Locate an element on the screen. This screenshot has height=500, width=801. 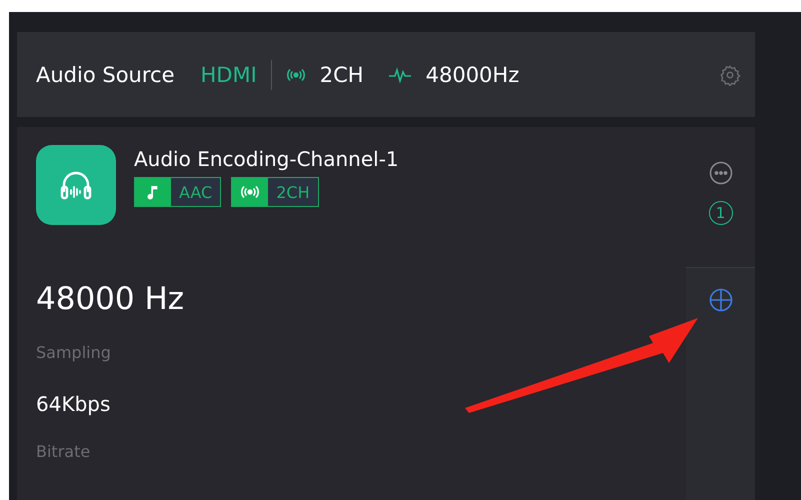
format-tag: 2CH is located at coordinates (275, 192).